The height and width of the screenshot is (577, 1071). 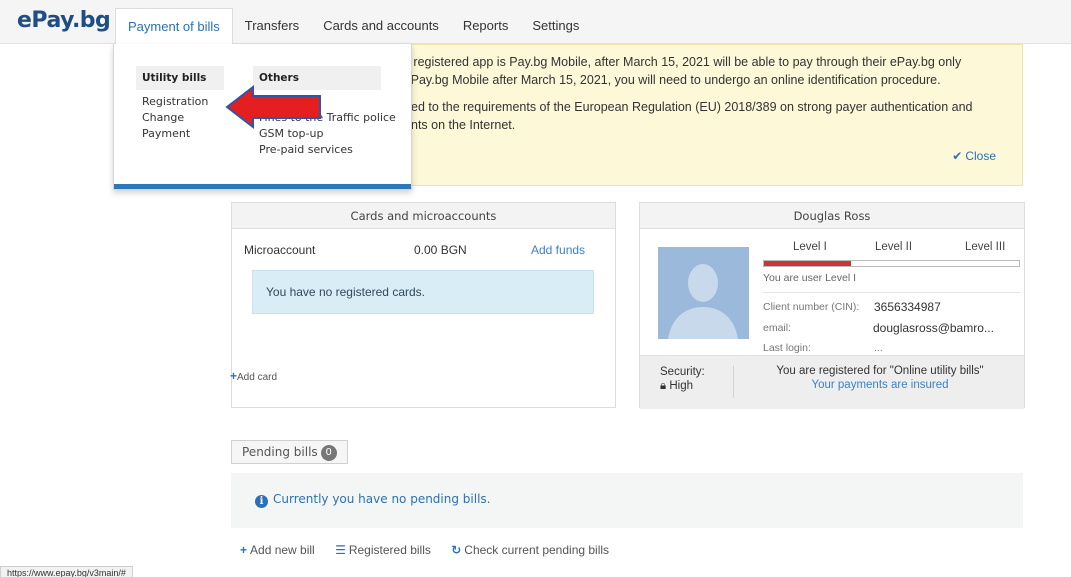 What do you see at coordinates (627, 500) in the screenshot?
I see `pending-bills-box: i Currently you have no pending bills.` at bounding box center [627, 500].